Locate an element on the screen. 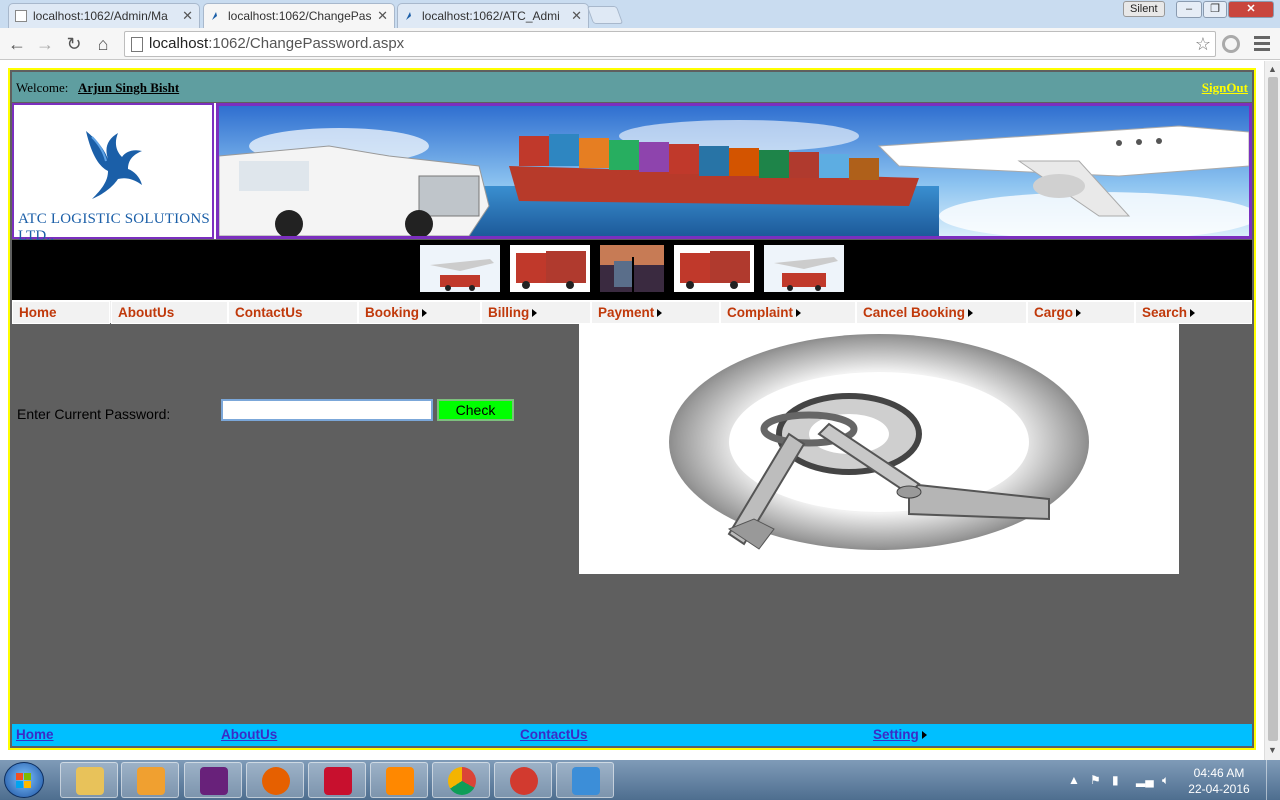  folder-icon is located at coordinates (90, 781).